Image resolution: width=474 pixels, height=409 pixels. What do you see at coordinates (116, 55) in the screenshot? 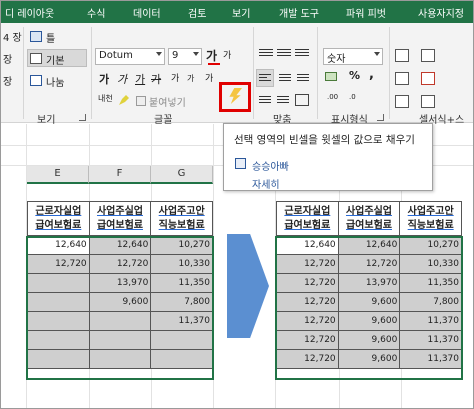
I see `font-name-value: Dotum` at bounding box center [116, 55].